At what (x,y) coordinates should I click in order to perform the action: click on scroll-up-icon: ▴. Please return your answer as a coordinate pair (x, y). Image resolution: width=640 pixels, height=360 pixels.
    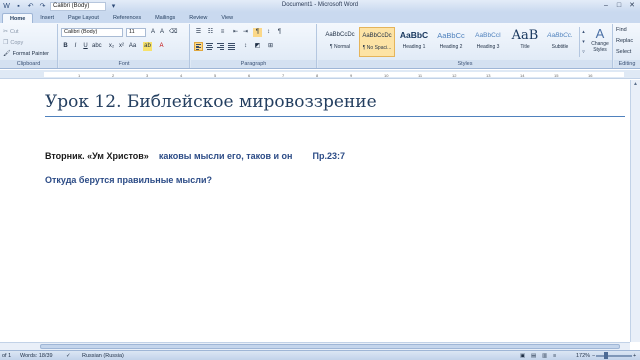
    Looking at the image, I should click on (583, 32).